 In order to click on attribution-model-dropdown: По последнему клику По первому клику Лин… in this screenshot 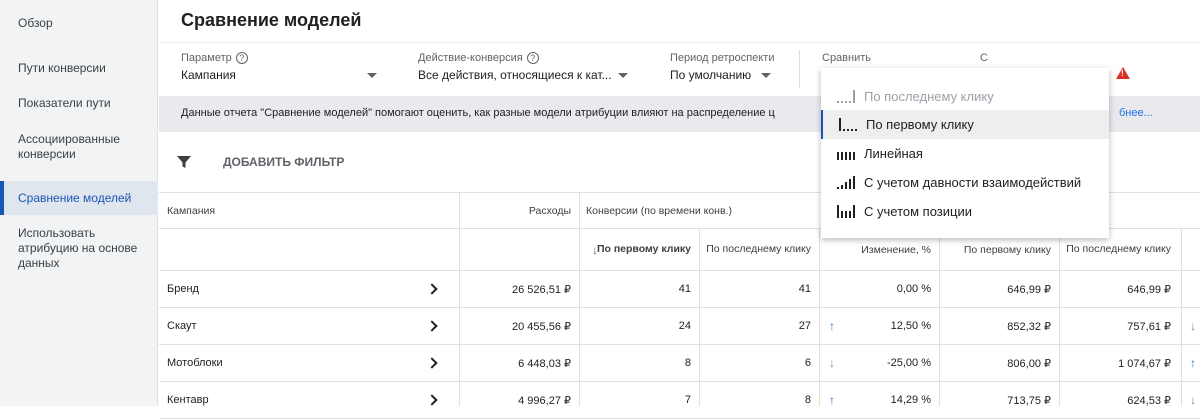, I will do `click(965, 153)`.